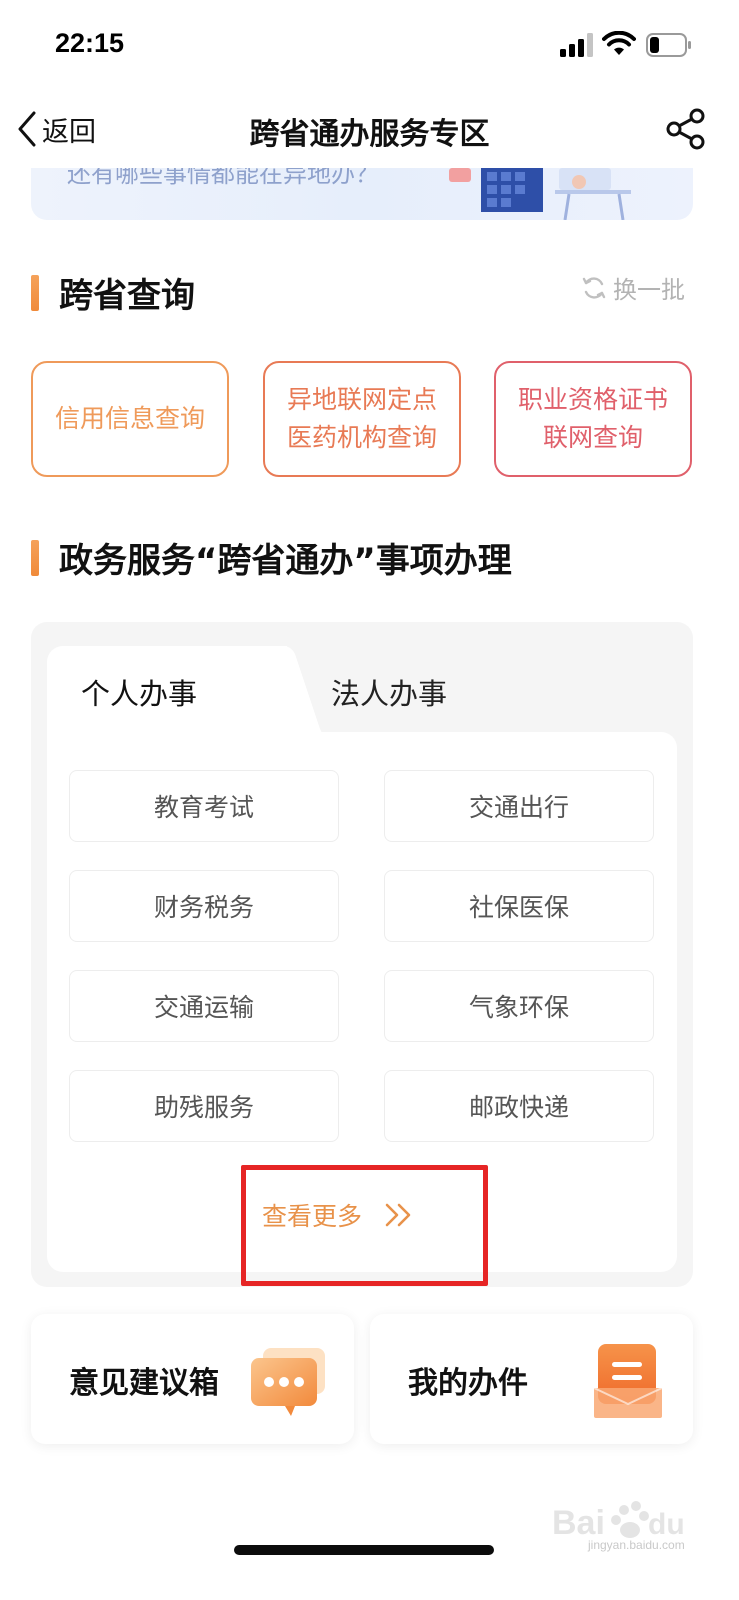  I want to click on status-time: 22:15, so click(90, 43).